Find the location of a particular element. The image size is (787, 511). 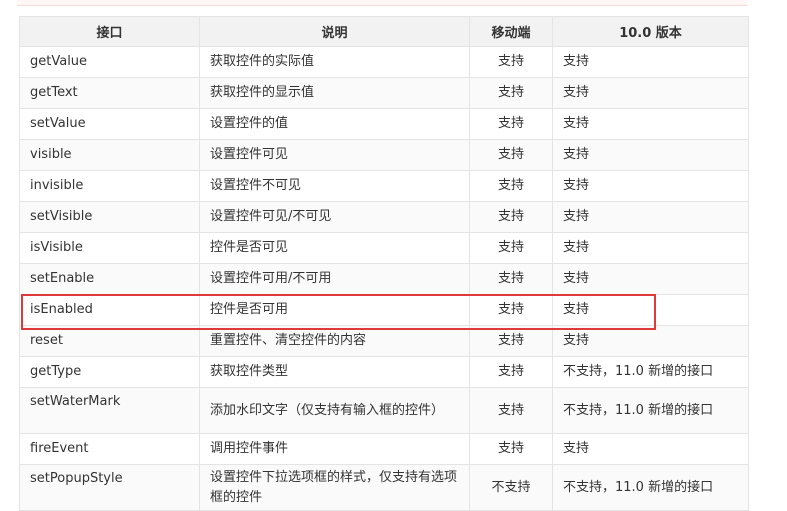

table-row: setValue 设置控件的值 支持 支持 is located at coordinates (384, 124).